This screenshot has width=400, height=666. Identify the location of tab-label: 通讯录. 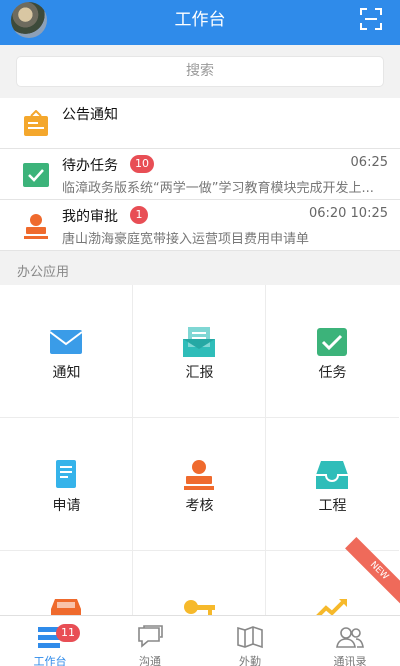
(350, 660).